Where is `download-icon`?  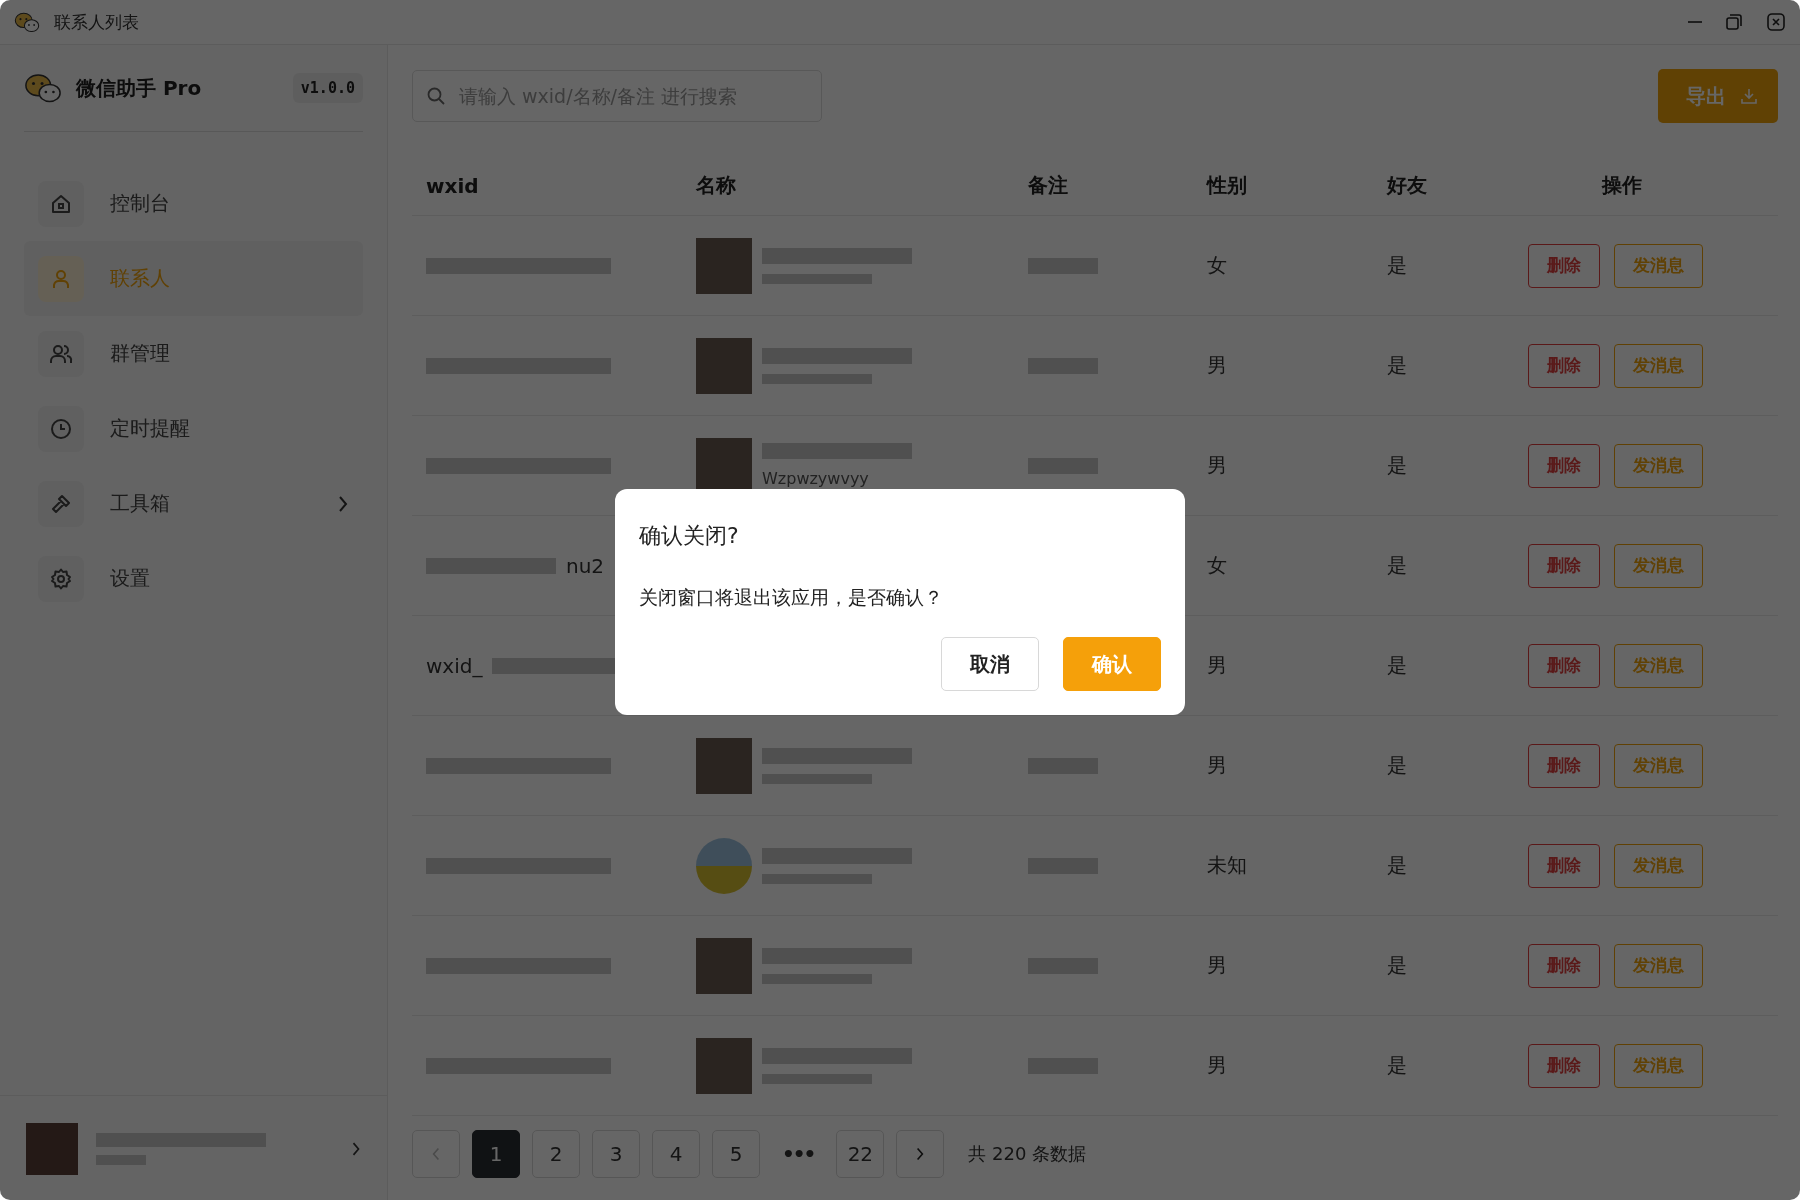 download-icon is located at coordinates (1749, 96).